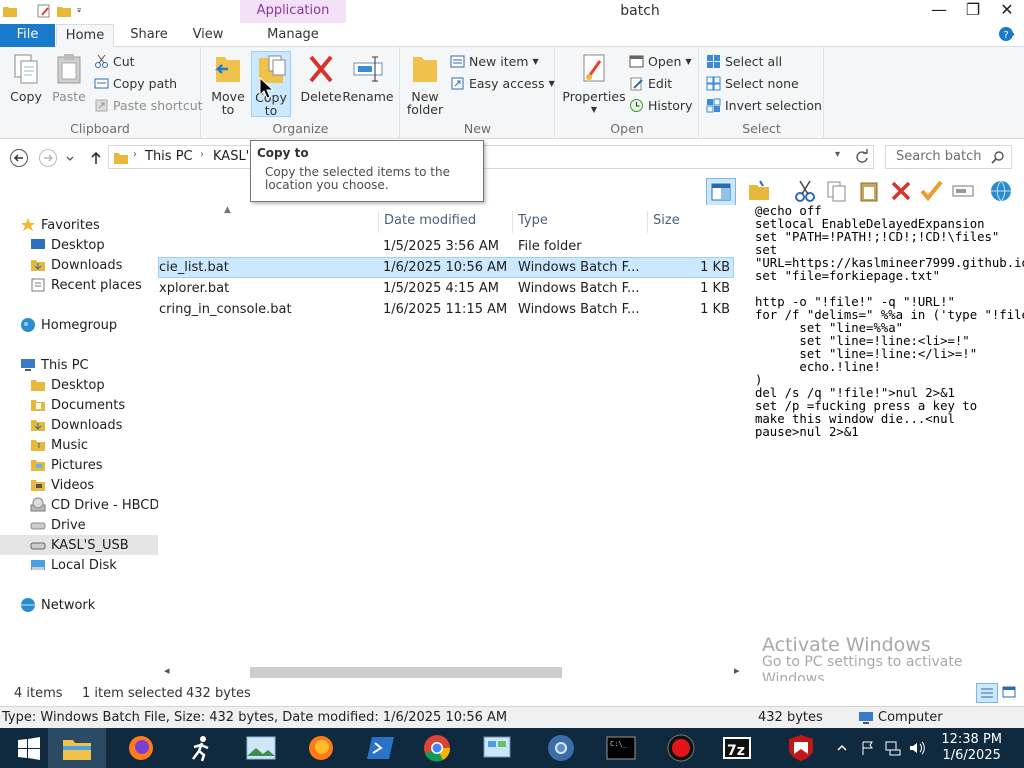  Describe the element at coordinates (1001, 191) in the screenshot. I see `globe-icon` at that location.